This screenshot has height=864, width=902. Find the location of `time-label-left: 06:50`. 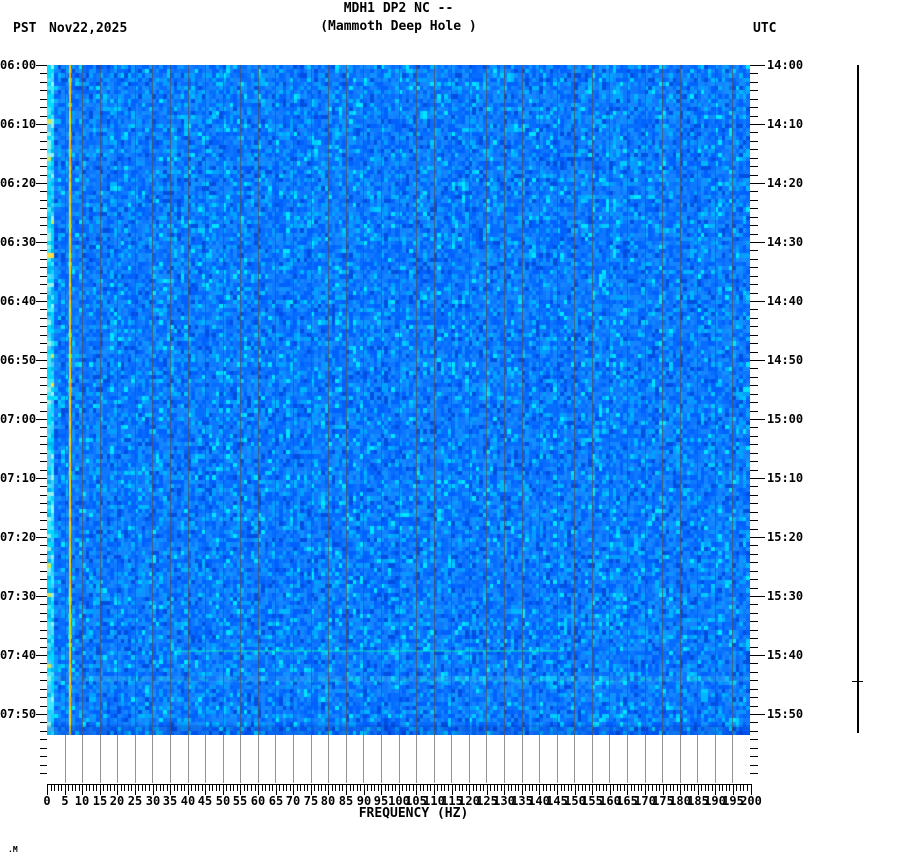

time-label-left: 06:50 is located at coordinates (18, 360).